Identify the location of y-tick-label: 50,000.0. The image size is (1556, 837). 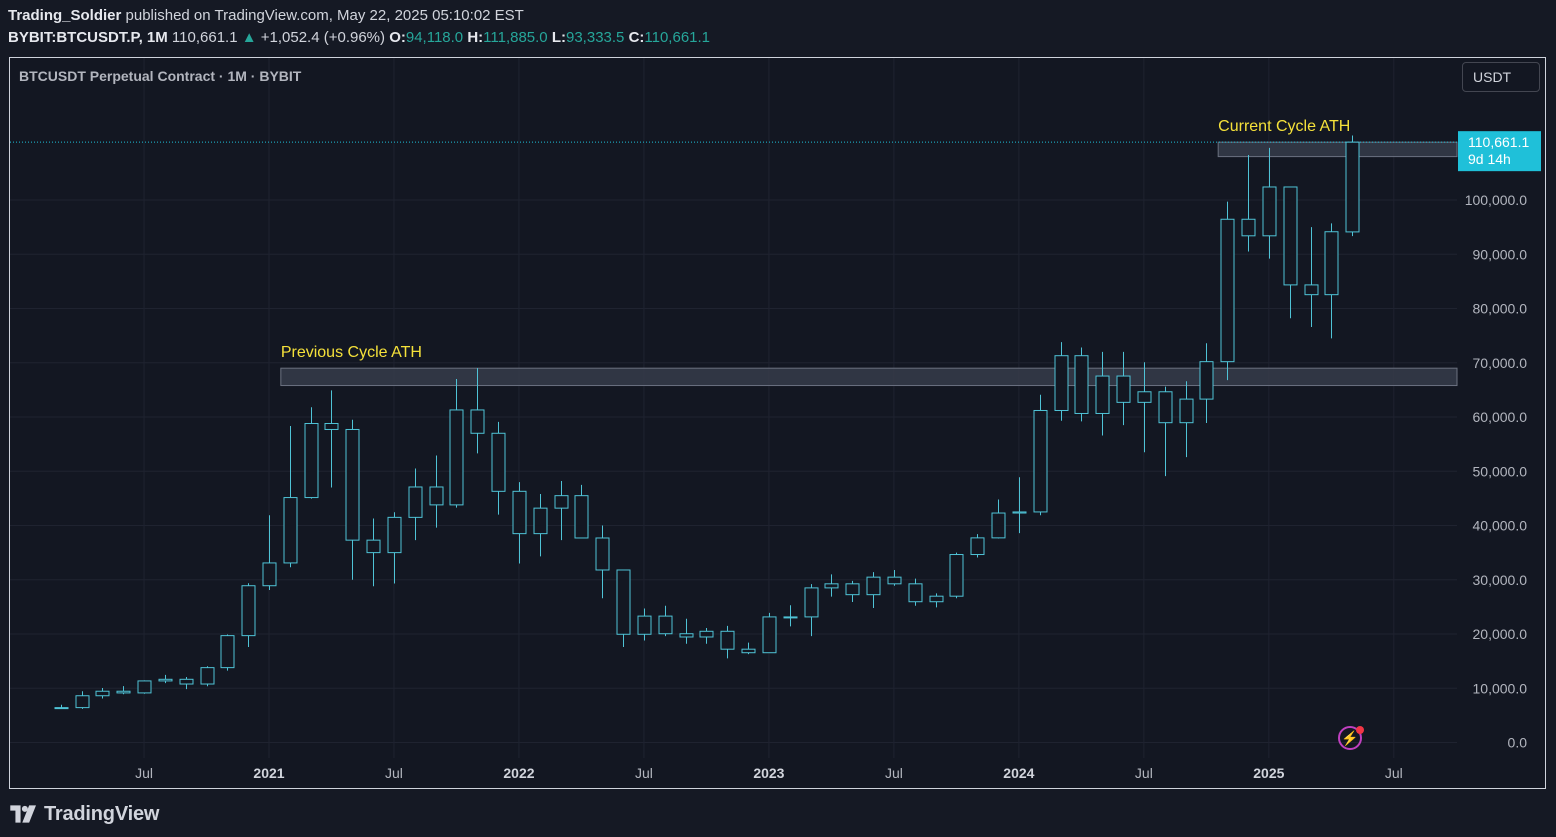
(1500, 471).